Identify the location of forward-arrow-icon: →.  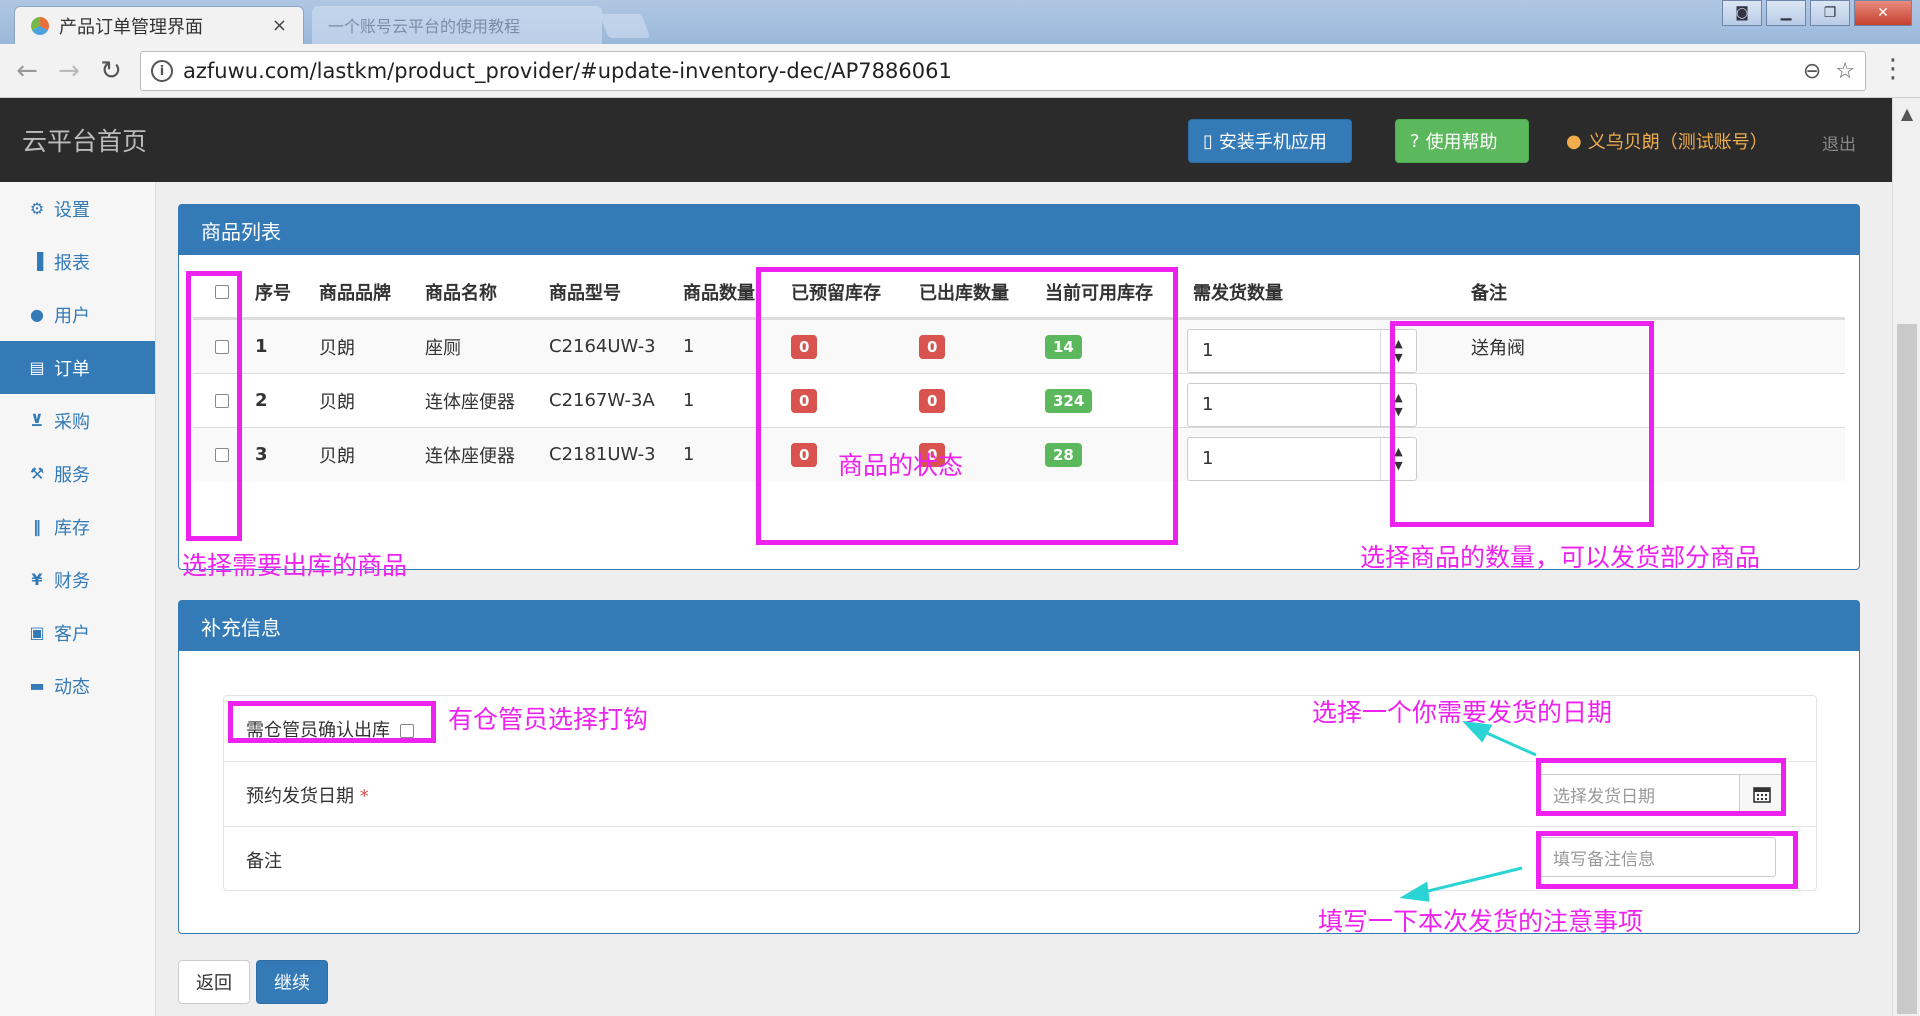
(69, 71).